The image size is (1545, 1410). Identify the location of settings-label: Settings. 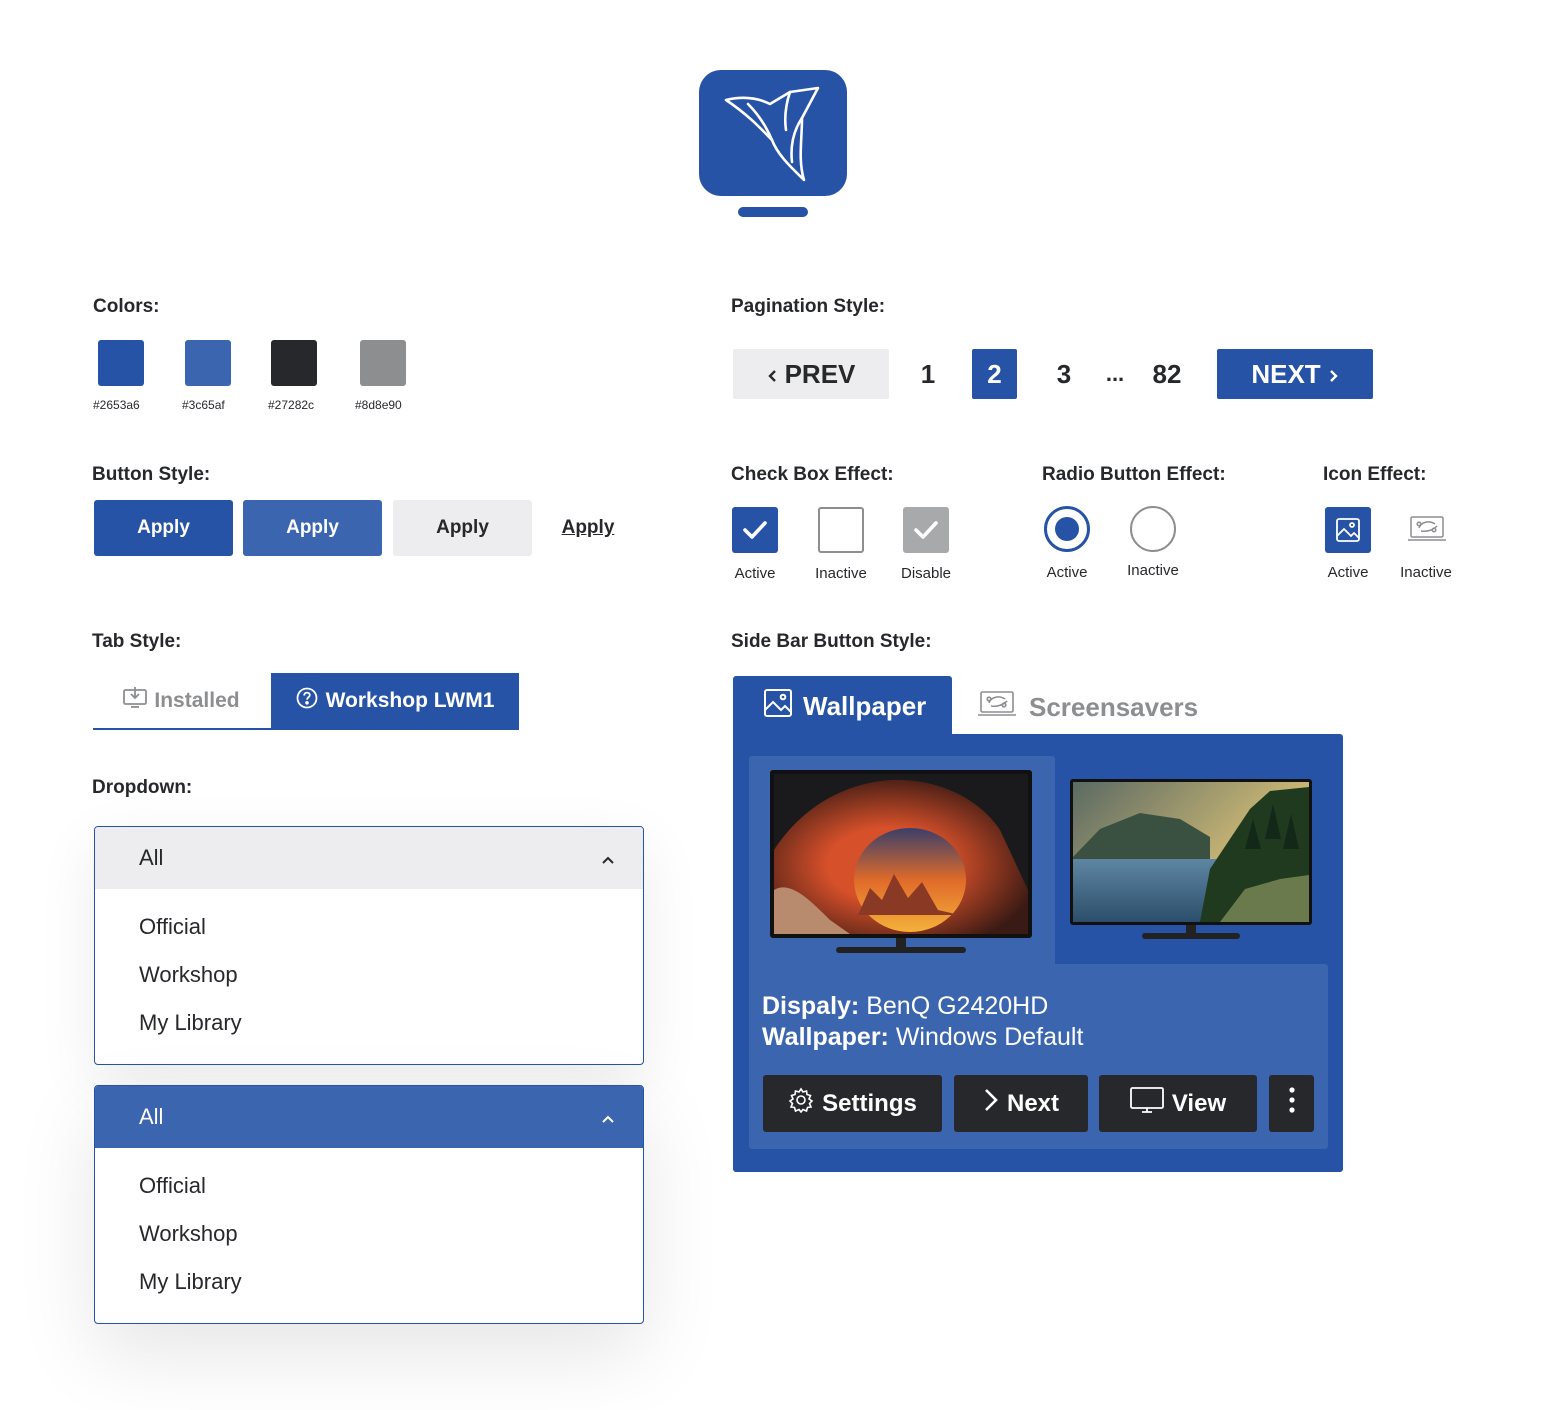
(869, 1103).